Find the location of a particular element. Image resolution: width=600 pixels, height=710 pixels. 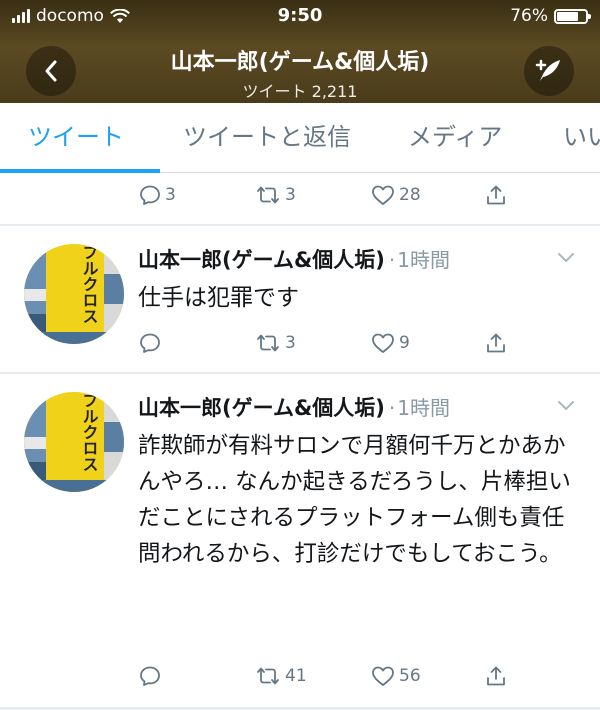

chevron-left-icon is located at coordinates (51, 71).